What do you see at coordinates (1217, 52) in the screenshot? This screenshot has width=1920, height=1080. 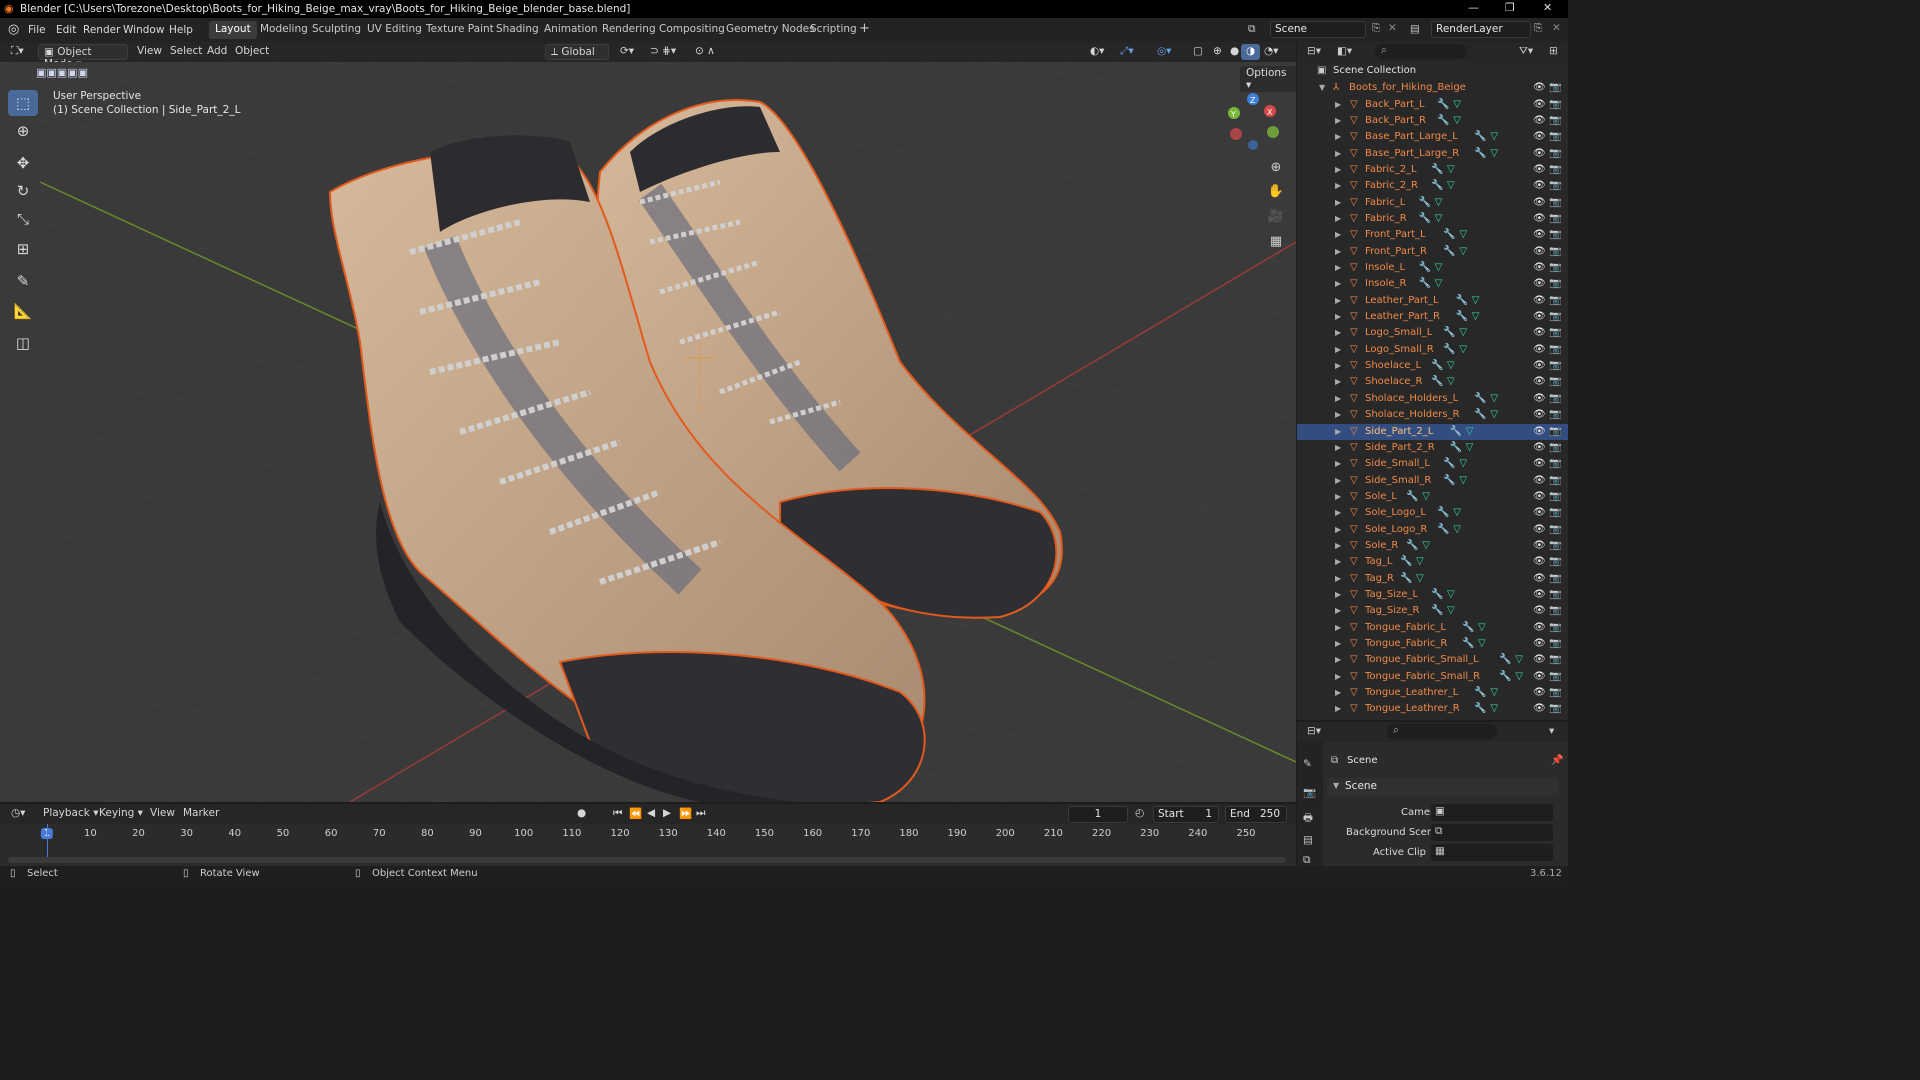 I see `shading-wireframe-icon: ⊕` at bounding box center [1217, 52].